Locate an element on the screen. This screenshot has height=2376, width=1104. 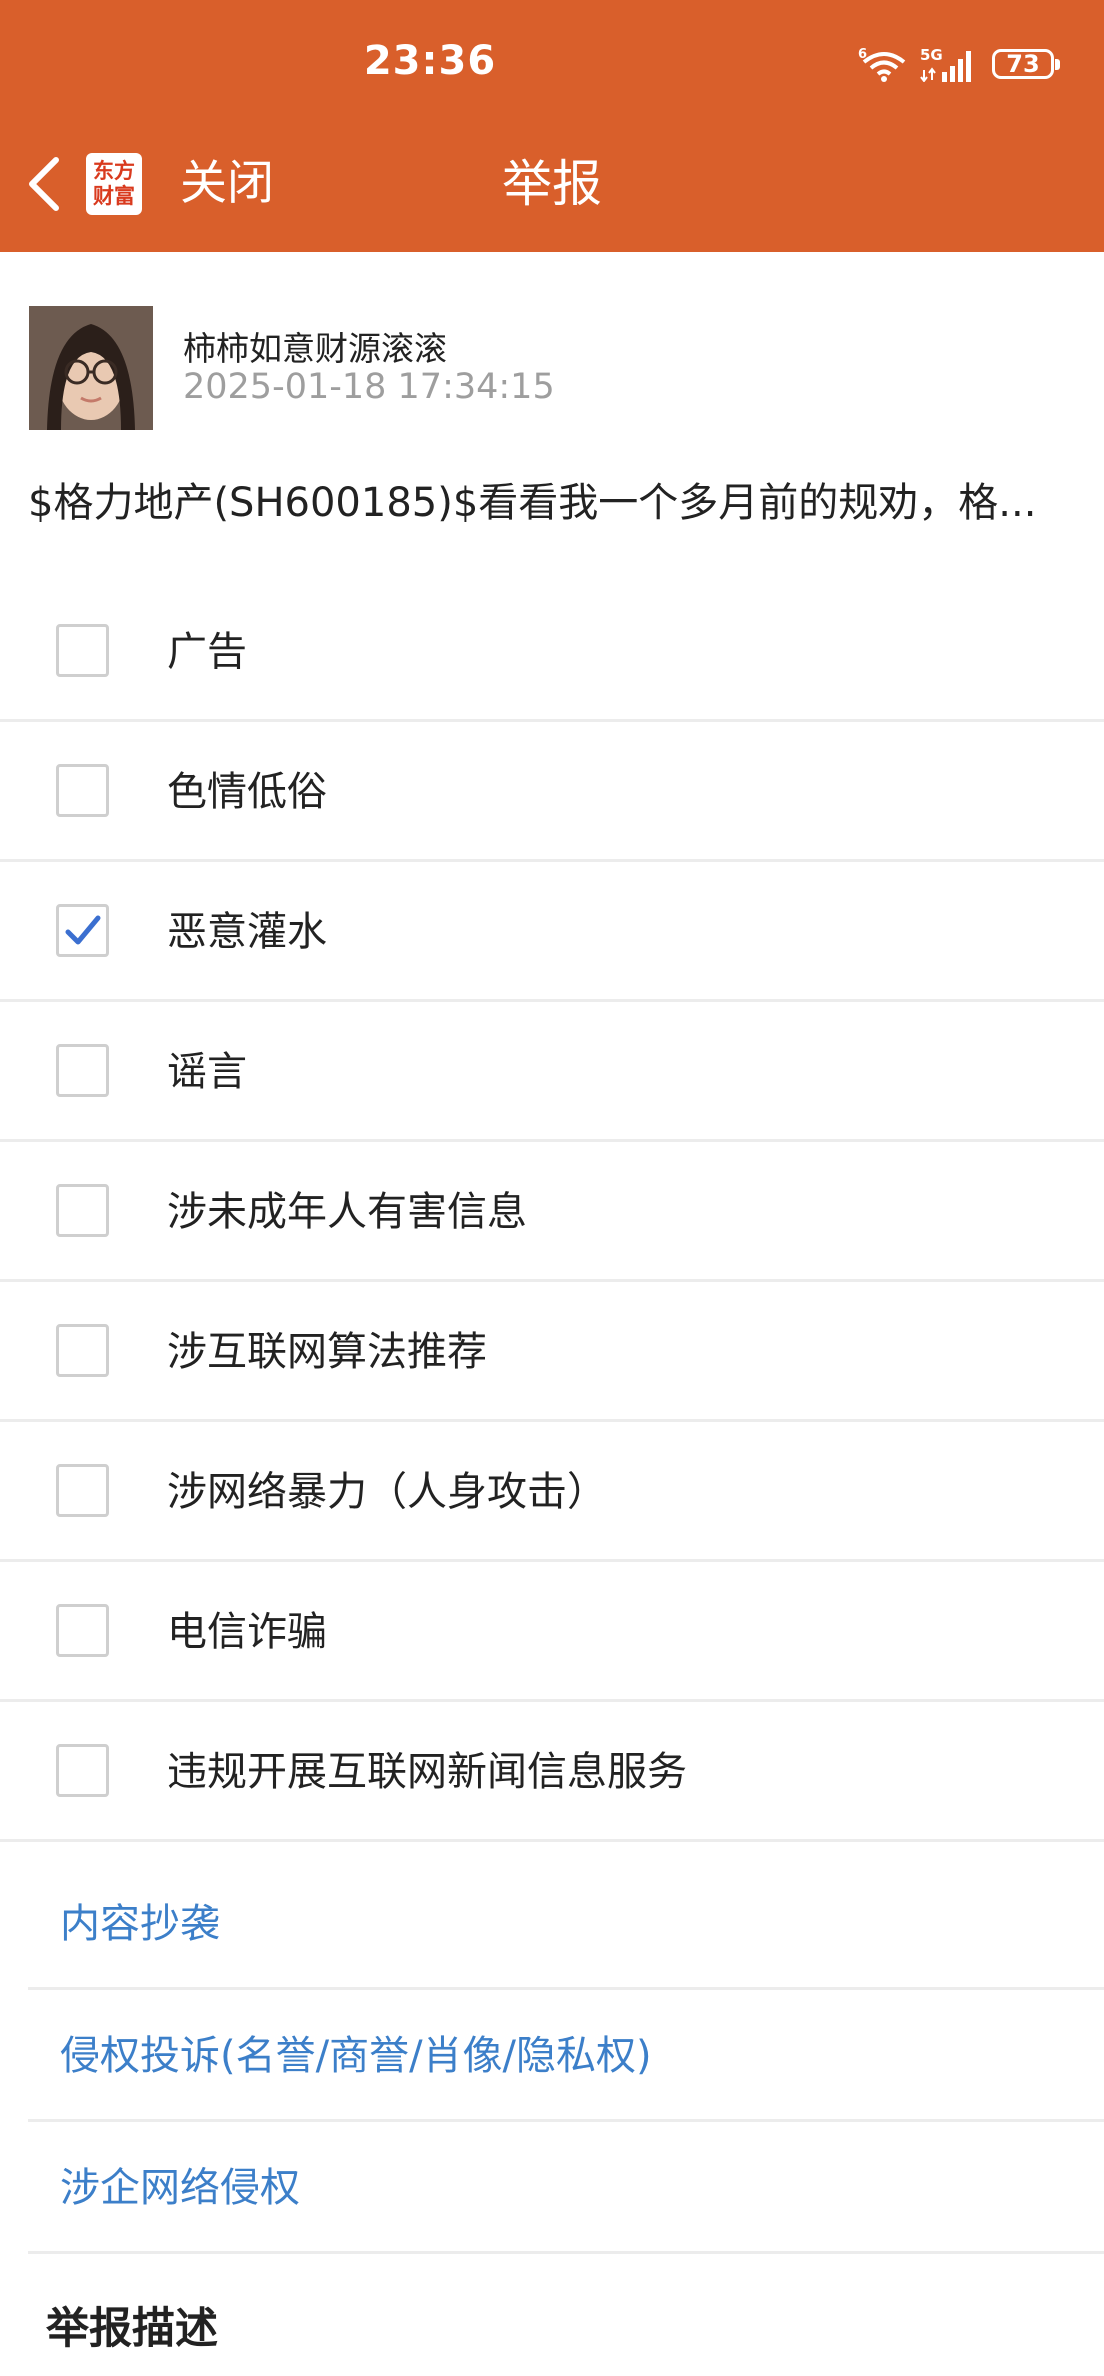
option-label: 广告 is located at coordinates (207, 652).